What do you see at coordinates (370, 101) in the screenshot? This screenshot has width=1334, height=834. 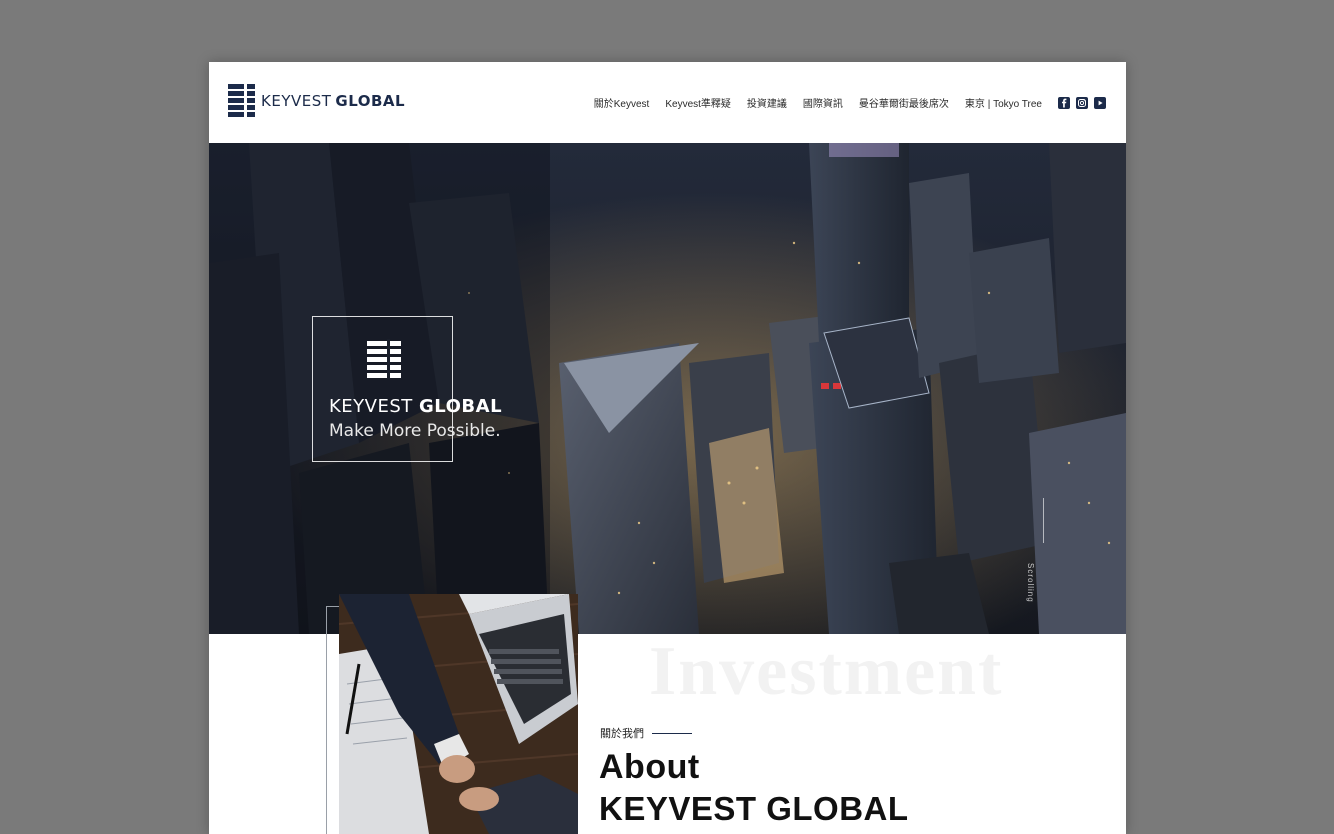 I see `logo-text-bold: GLOBAL` at bounding box center [370, 101].